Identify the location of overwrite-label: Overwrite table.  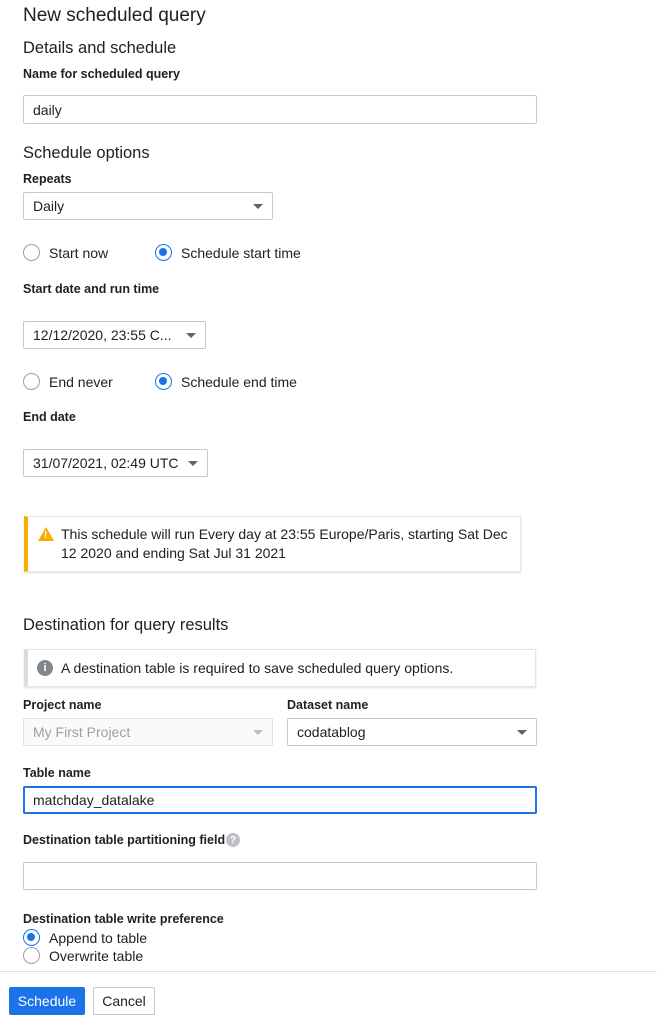
(96, 955).